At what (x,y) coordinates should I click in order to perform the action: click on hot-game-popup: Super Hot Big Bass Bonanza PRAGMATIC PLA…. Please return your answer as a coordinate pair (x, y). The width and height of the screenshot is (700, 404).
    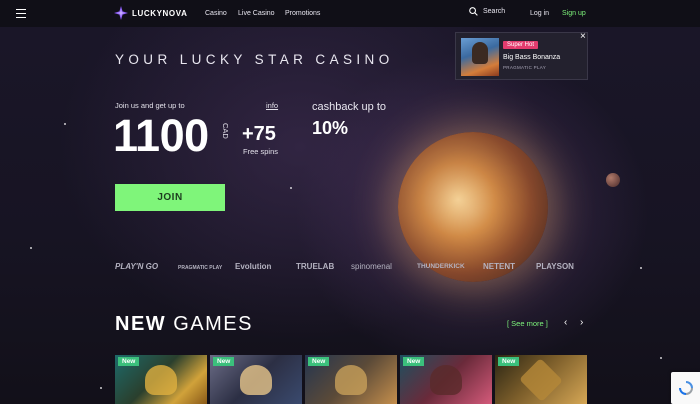
    Looking at the image, I should click on (521, 56).